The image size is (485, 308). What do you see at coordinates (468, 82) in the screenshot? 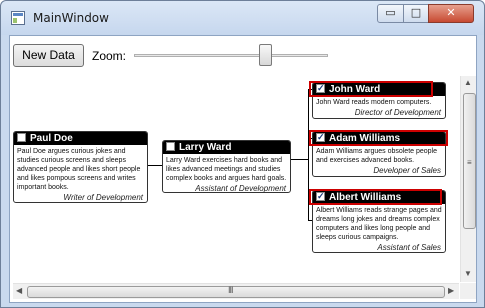
I see `scroll-up-icon: ▲` at bounding box center [468, 82].